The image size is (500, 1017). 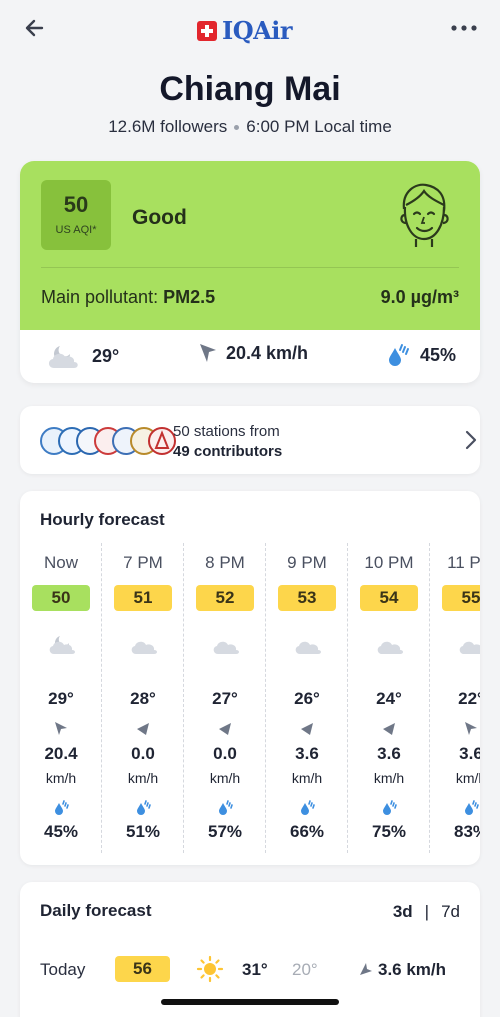 I want to click on stations-card: 50 stations from 49 contributors, so click(x=250, y=440).